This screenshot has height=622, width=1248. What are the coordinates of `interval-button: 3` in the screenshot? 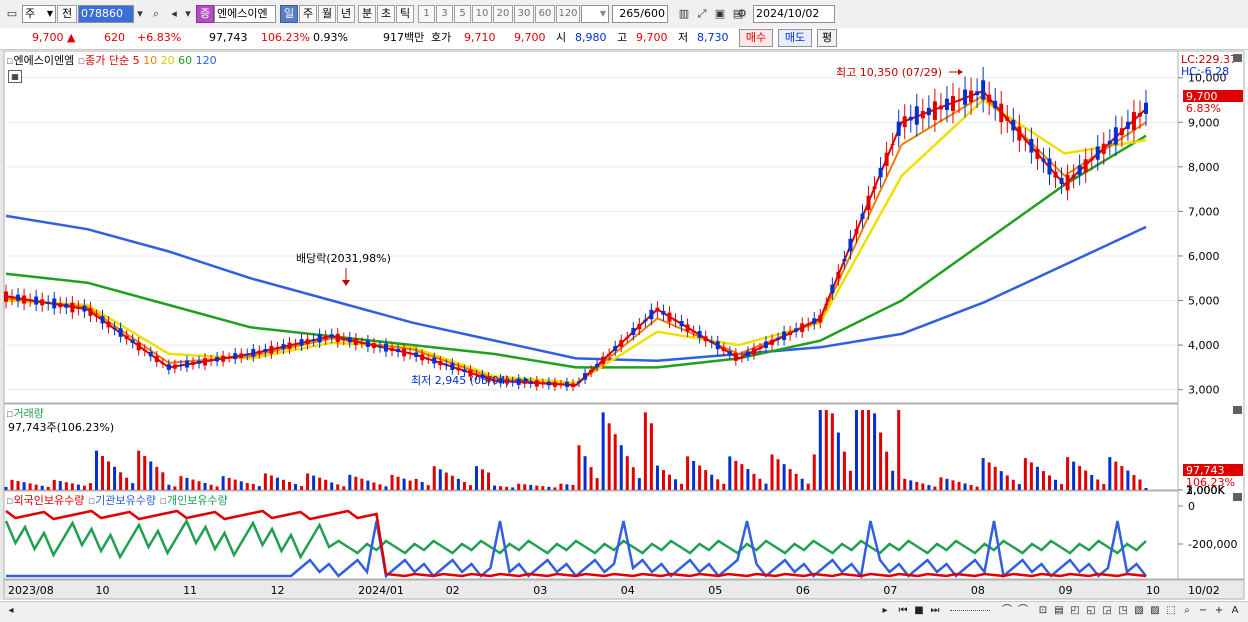 It's located at (444, 14).